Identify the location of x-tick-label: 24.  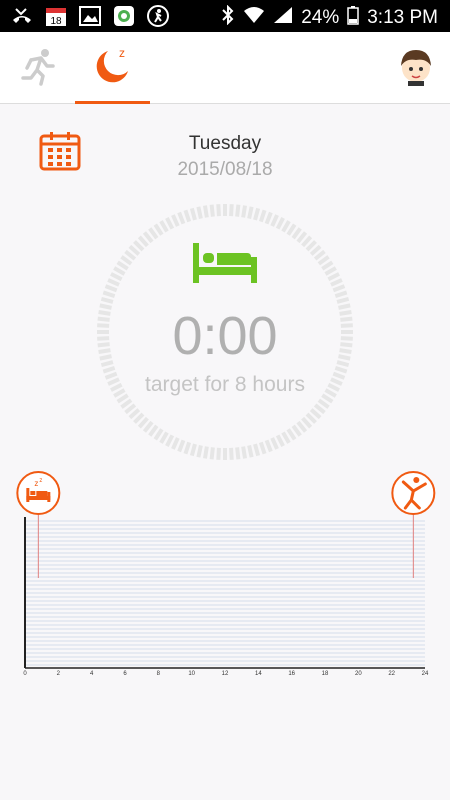
(425, 674).